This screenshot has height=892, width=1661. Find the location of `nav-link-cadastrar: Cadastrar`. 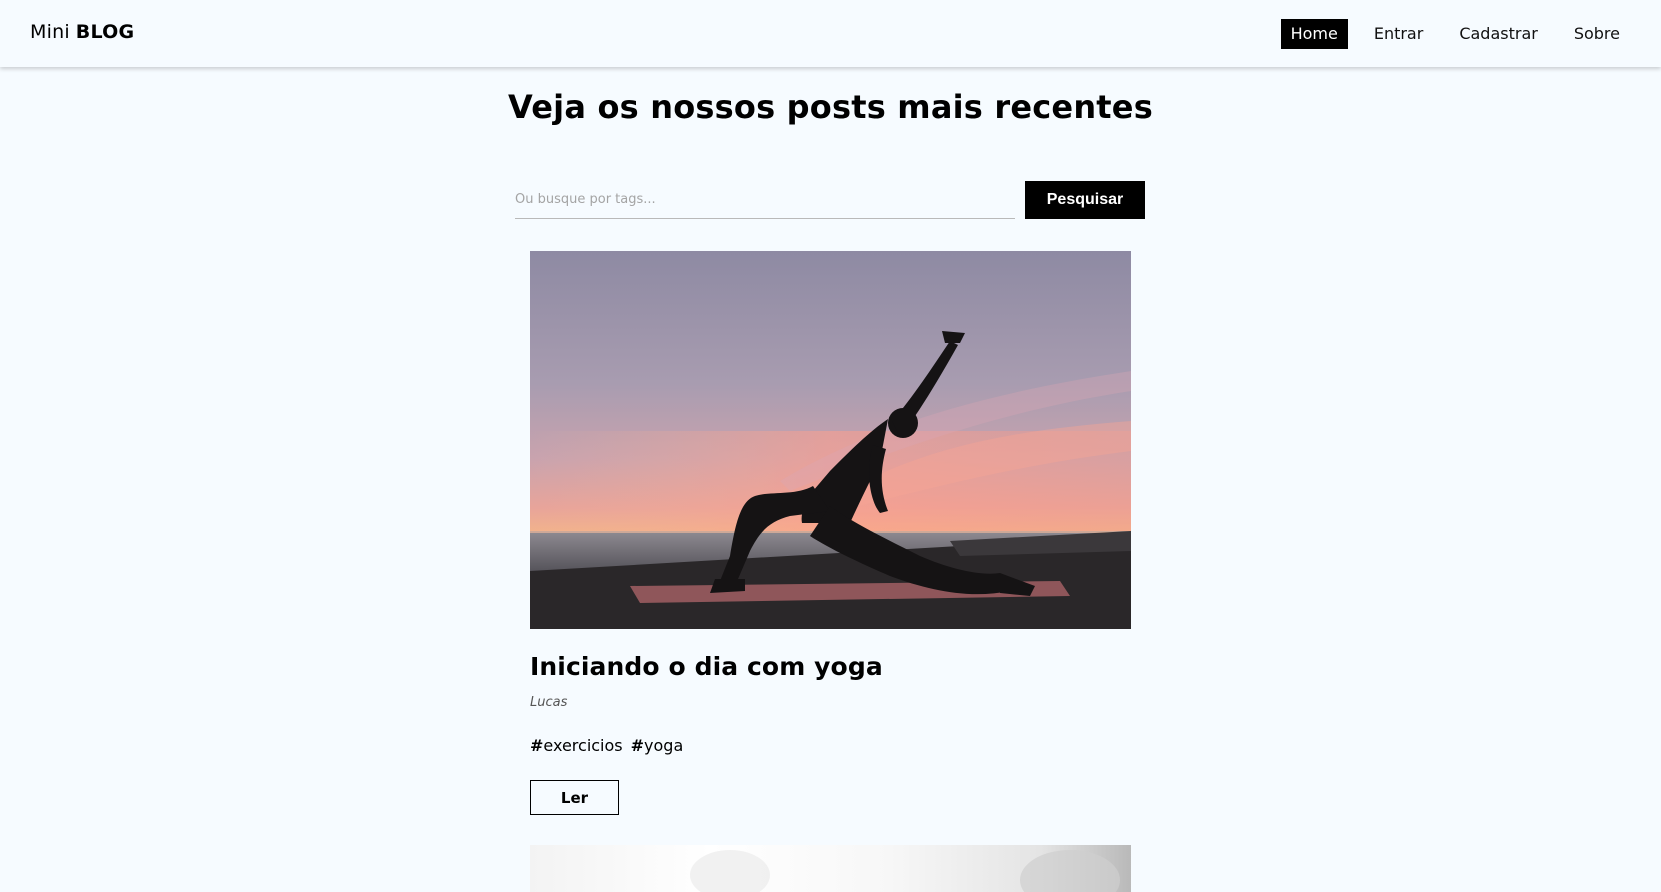

nav-link-cadastrar: Cadastrar is located at coordinates (1498, 34).